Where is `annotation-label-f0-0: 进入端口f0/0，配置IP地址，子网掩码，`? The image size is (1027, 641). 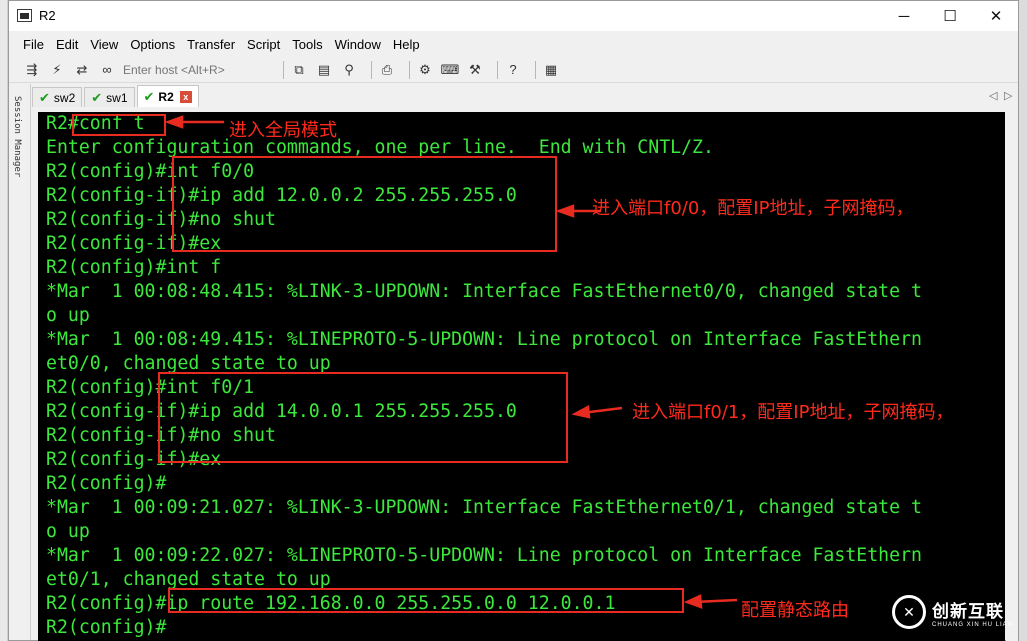
annotation-label-f0-0: 进入端口f0/0，配置IP地址，子网掩码， is located at coordinates (753, 208).